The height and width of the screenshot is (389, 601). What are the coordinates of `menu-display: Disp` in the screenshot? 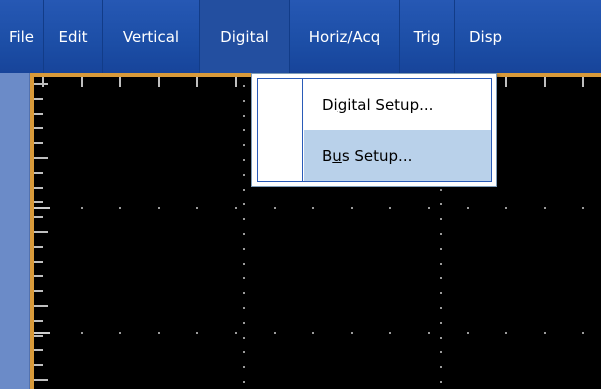 It's located at (483, 36).